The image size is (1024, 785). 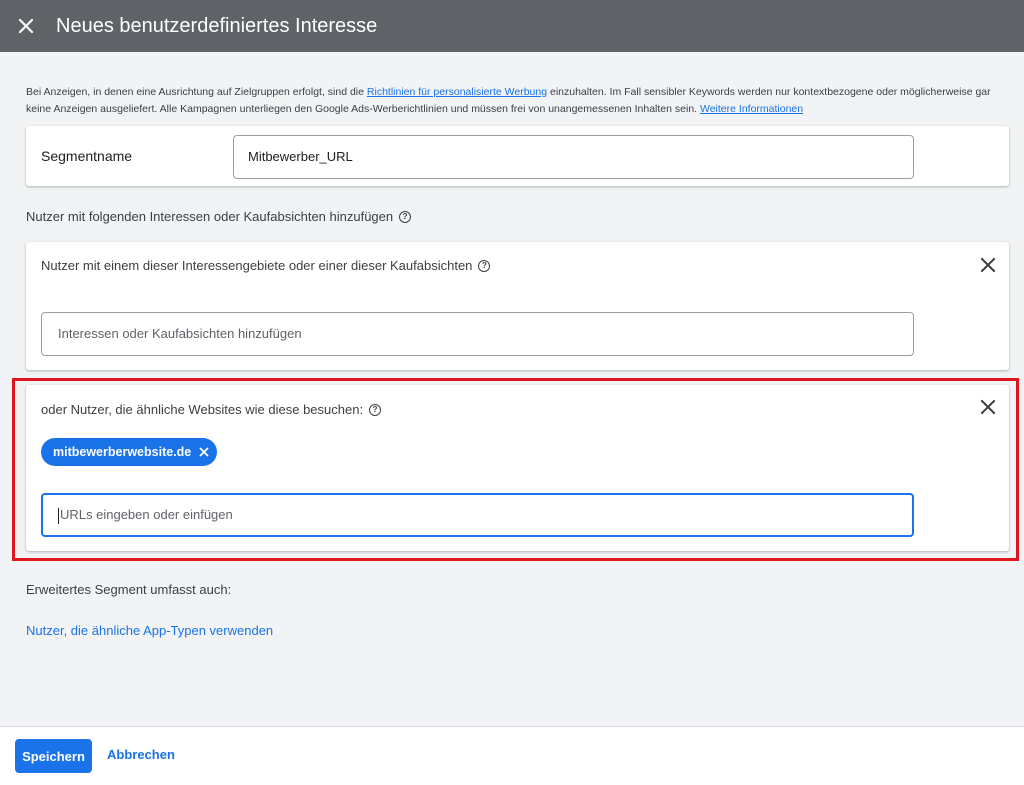 I want to click on more-info-link: Weitere Informationen, so click(x=751, y=109).